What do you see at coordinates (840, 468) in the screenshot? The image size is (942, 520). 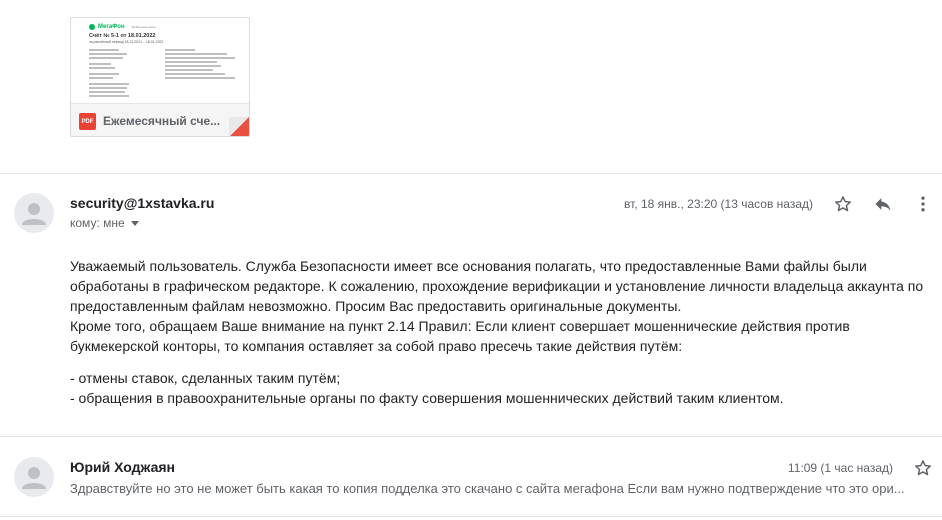 I see `message-date: 11:09 (1 час назад)` at bounding box center [840, 468].